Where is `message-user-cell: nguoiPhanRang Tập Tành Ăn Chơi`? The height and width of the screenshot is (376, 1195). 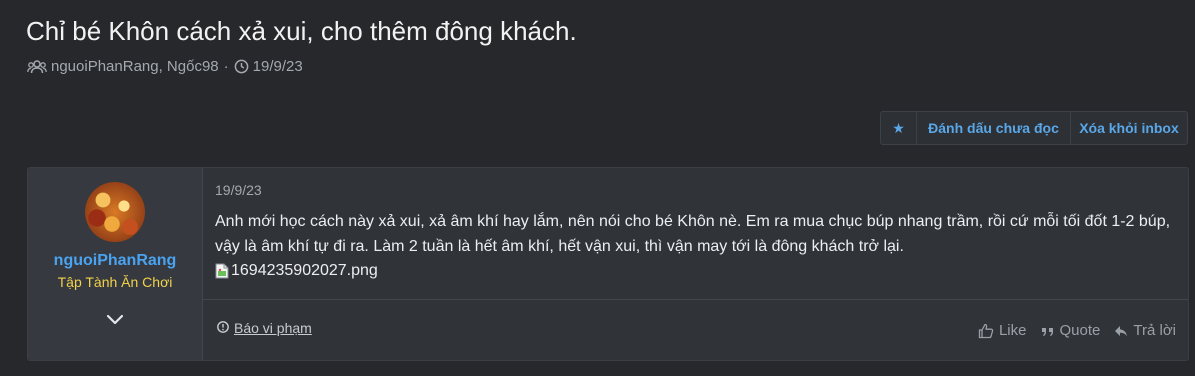 message-user-cell: nguoiPhanRang Tập Tành Ăn Chơi is located at coordinates (115, 264).